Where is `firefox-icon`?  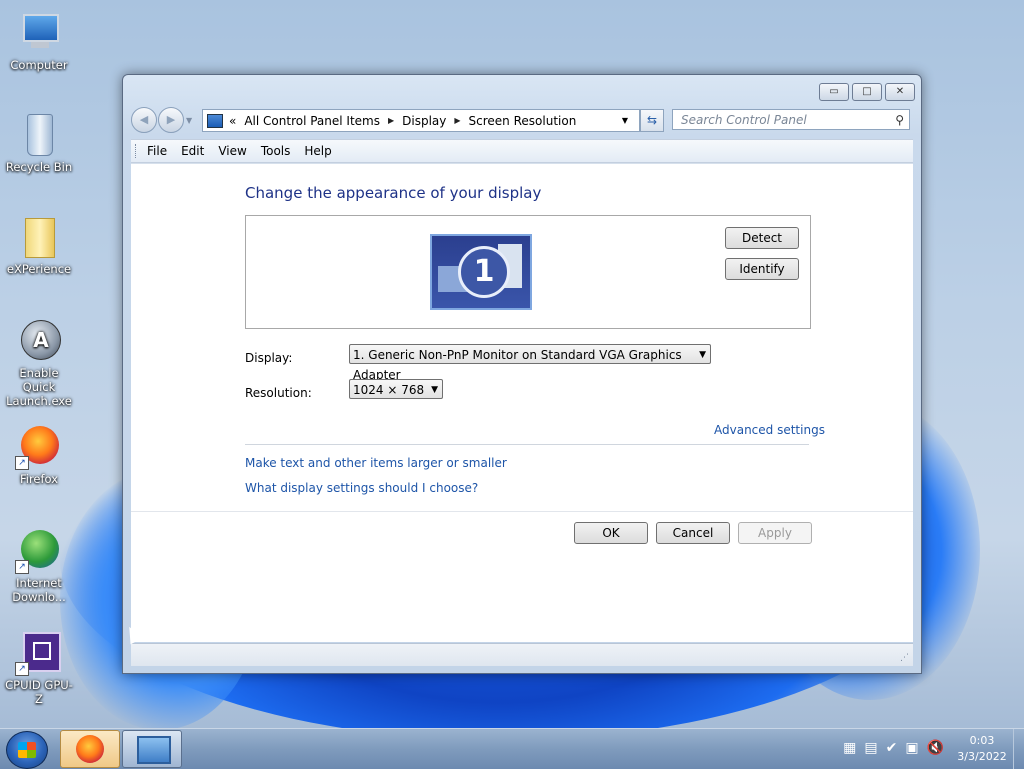 firefox-icon is located at coordinates (90, 749).